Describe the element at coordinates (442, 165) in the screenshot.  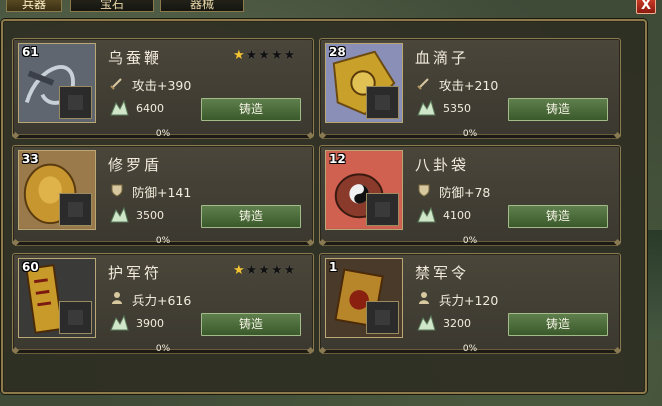
I see `item-name: 八卦袋` at that location.